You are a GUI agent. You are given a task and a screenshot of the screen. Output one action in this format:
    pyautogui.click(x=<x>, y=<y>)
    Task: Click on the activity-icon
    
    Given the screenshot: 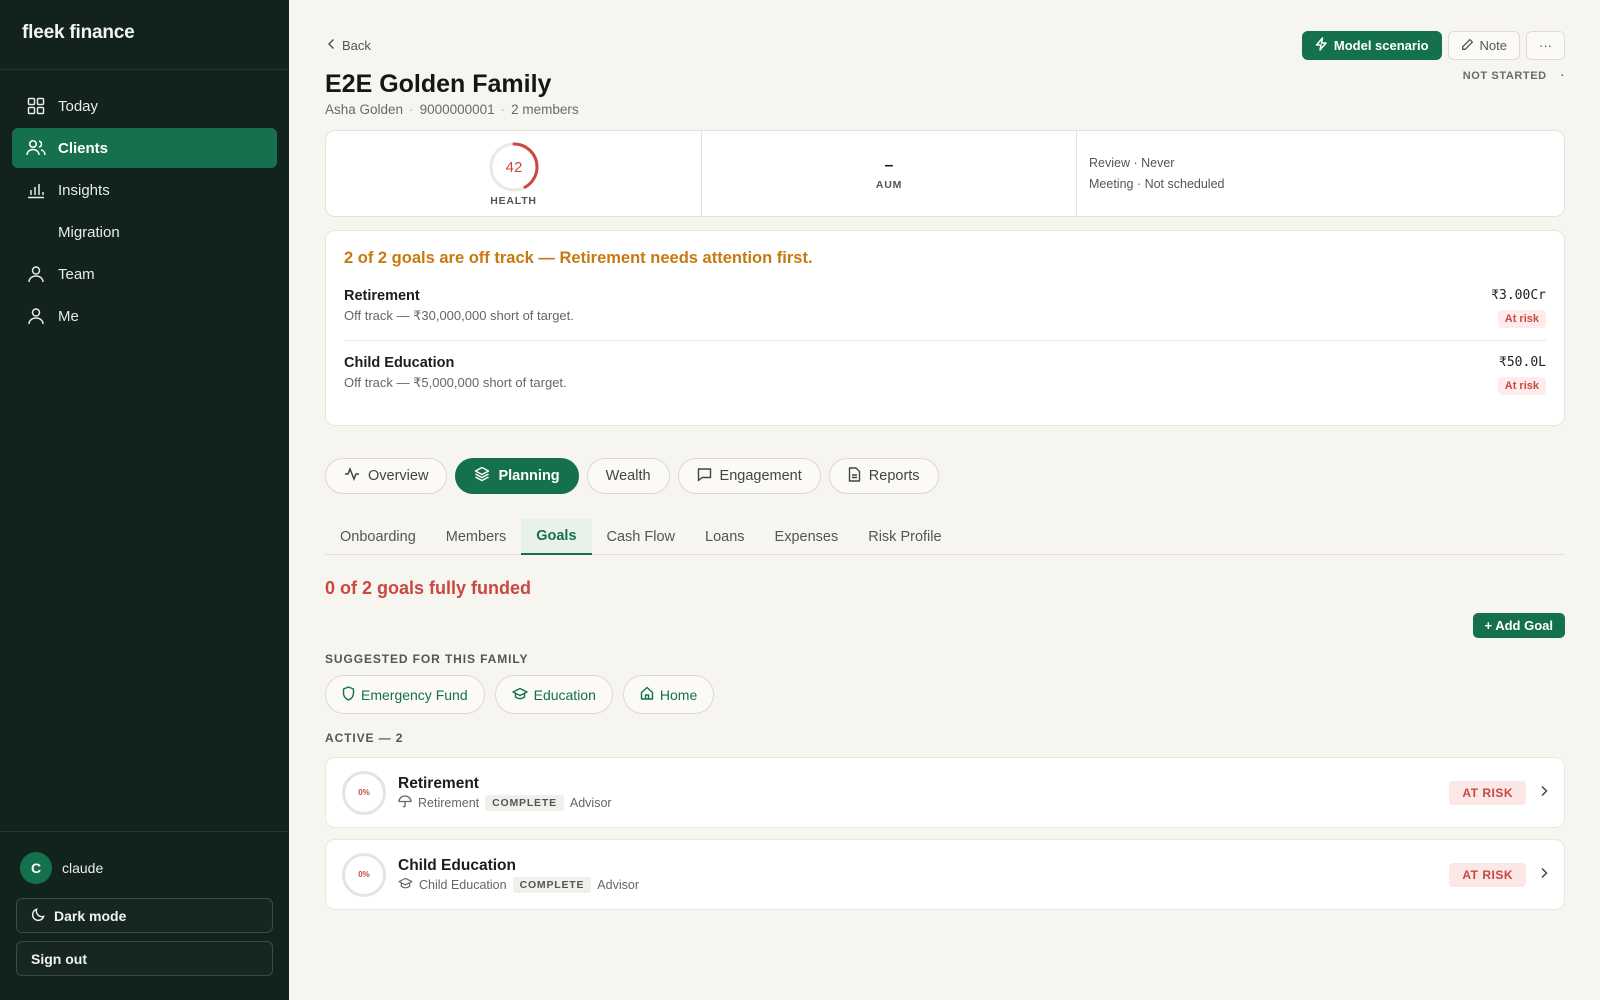 What is the action you would take?
    pyautogui.click(x=352, y=475)
    